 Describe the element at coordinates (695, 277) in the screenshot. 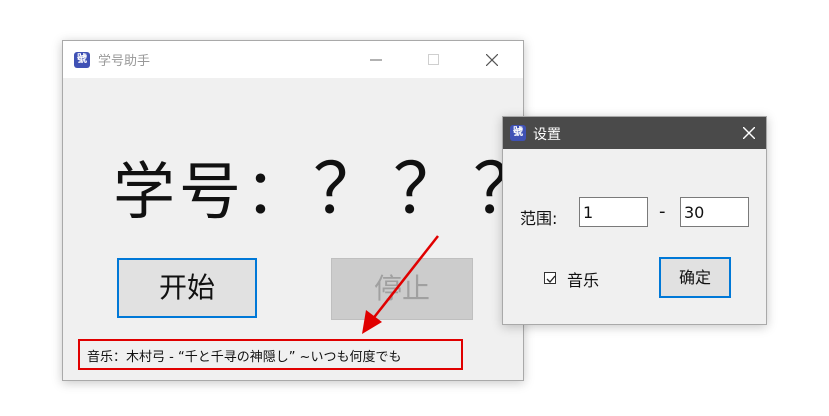

I see `ok-button: 确定` at that location.